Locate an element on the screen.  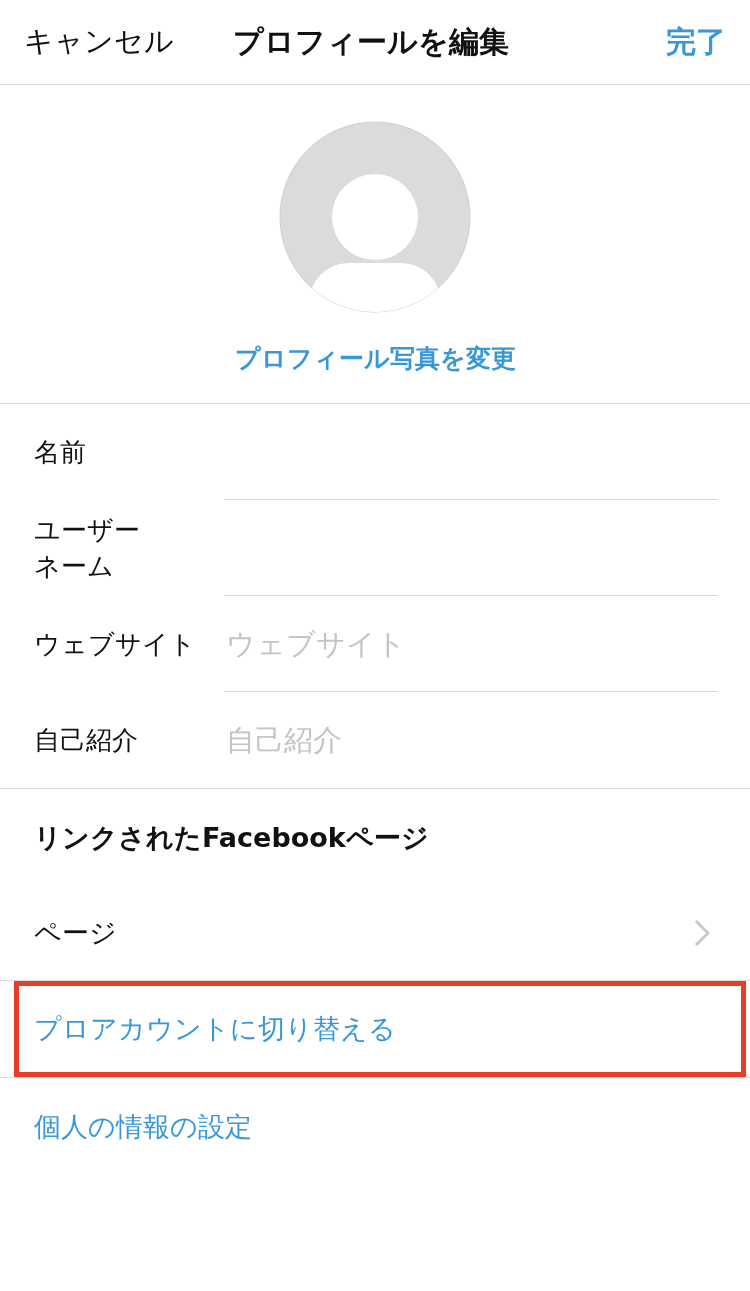
field-label: ウェブサイト is located at coordinates (115, 644).